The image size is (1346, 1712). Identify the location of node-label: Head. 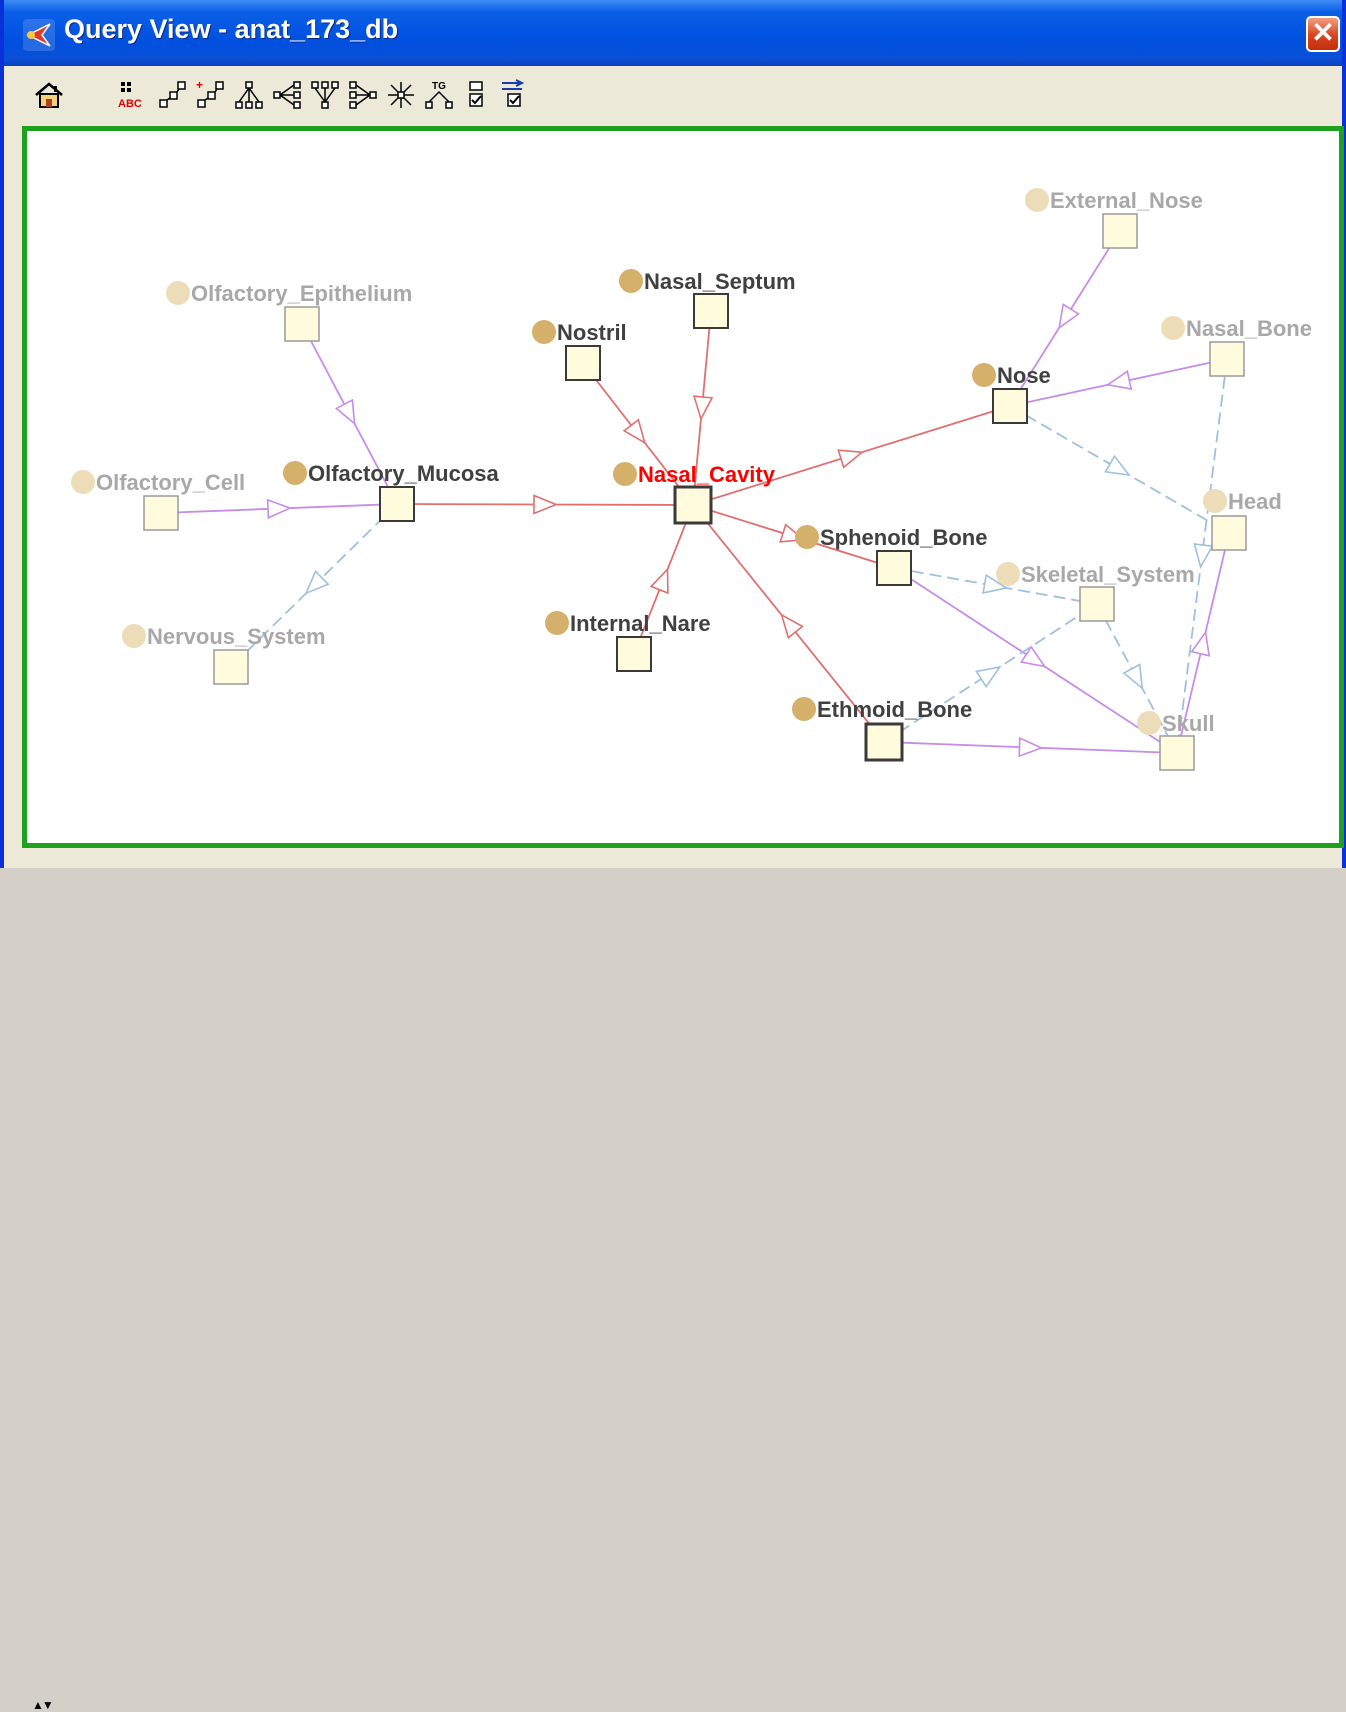
(1255, 501).